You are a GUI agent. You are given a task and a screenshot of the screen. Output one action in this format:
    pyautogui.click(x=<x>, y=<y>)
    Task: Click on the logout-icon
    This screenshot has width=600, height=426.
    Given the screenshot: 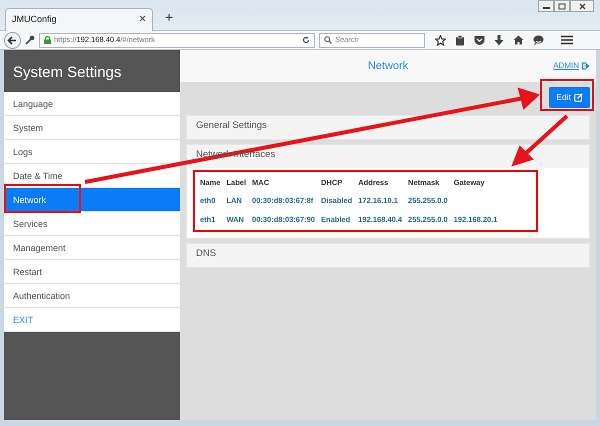 What is the action you would take?
    pyautogui.click(x=585, y=66)
    